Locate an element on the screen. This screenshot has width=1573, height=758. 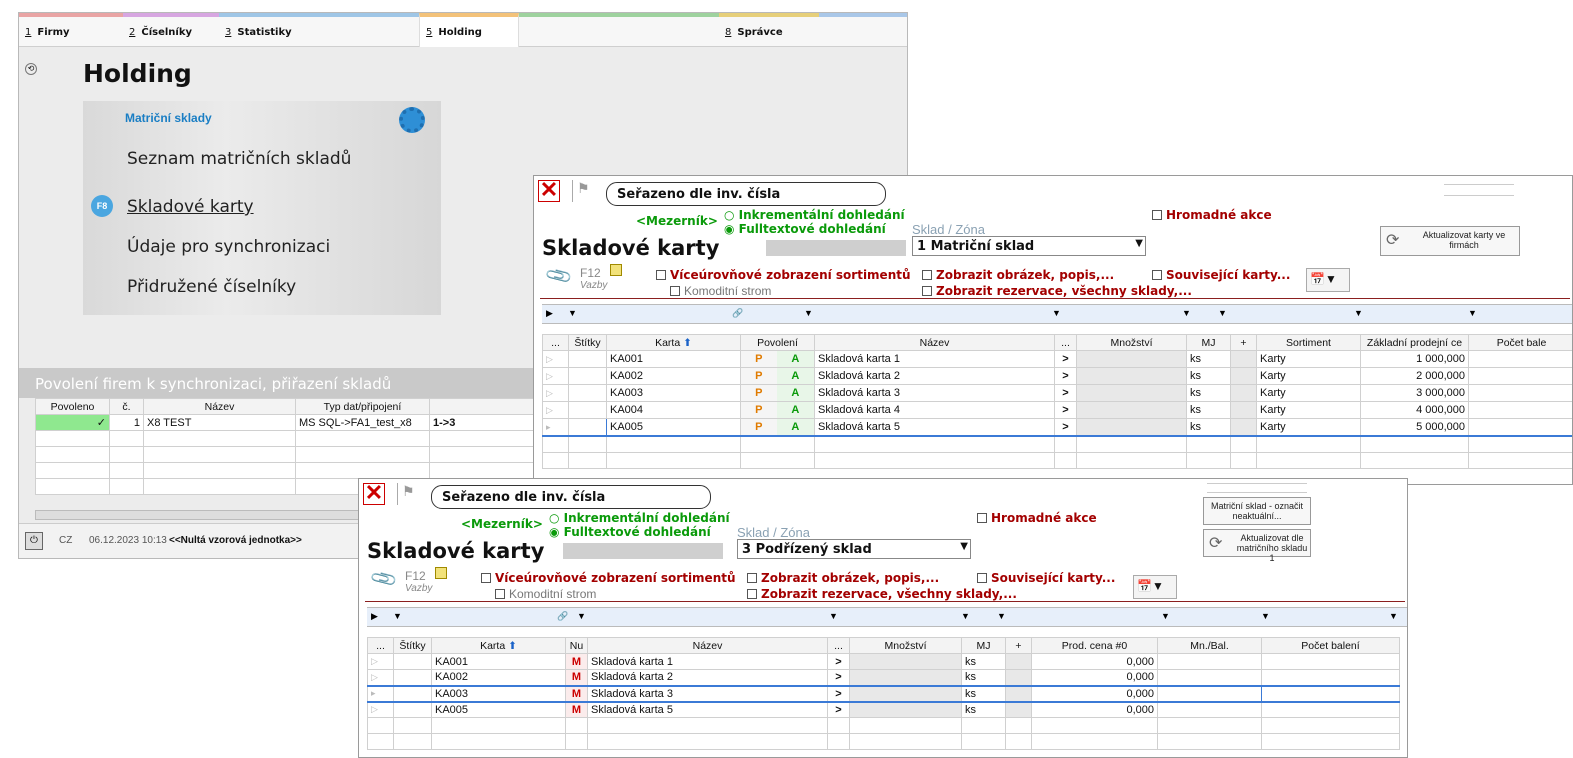
language-indicator: CZ is located at coordinates (66, 540).